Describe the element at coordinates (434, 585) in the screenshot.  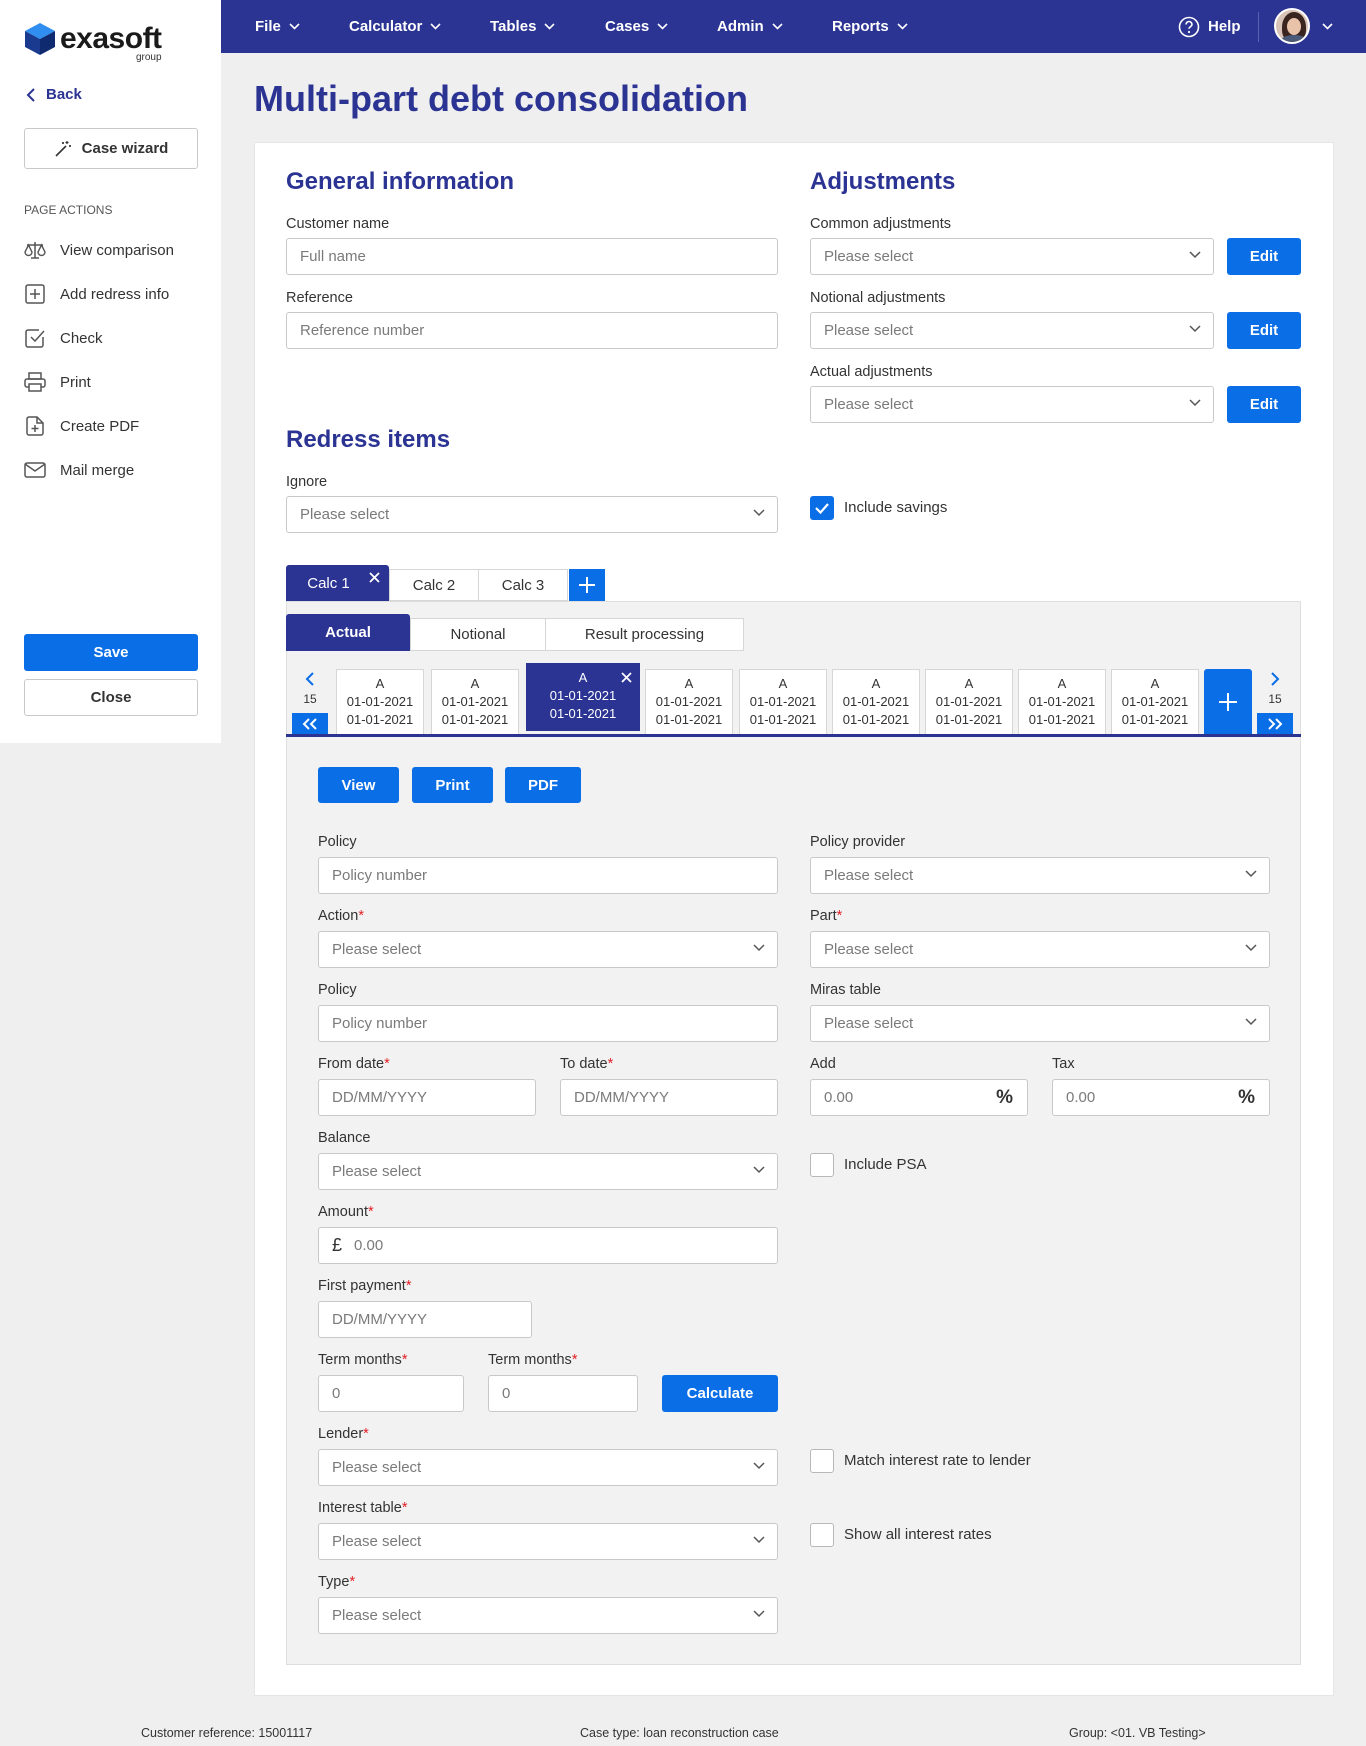
I see `tab-calc-2: Calc 2` at that location.